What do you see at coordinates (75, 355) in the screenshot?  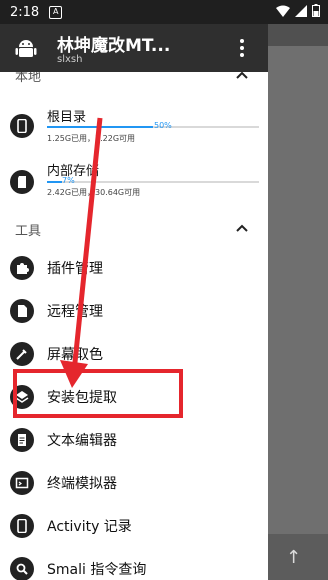 I see `tool-label: 屏幕取色` at bounding box center [75, 355].